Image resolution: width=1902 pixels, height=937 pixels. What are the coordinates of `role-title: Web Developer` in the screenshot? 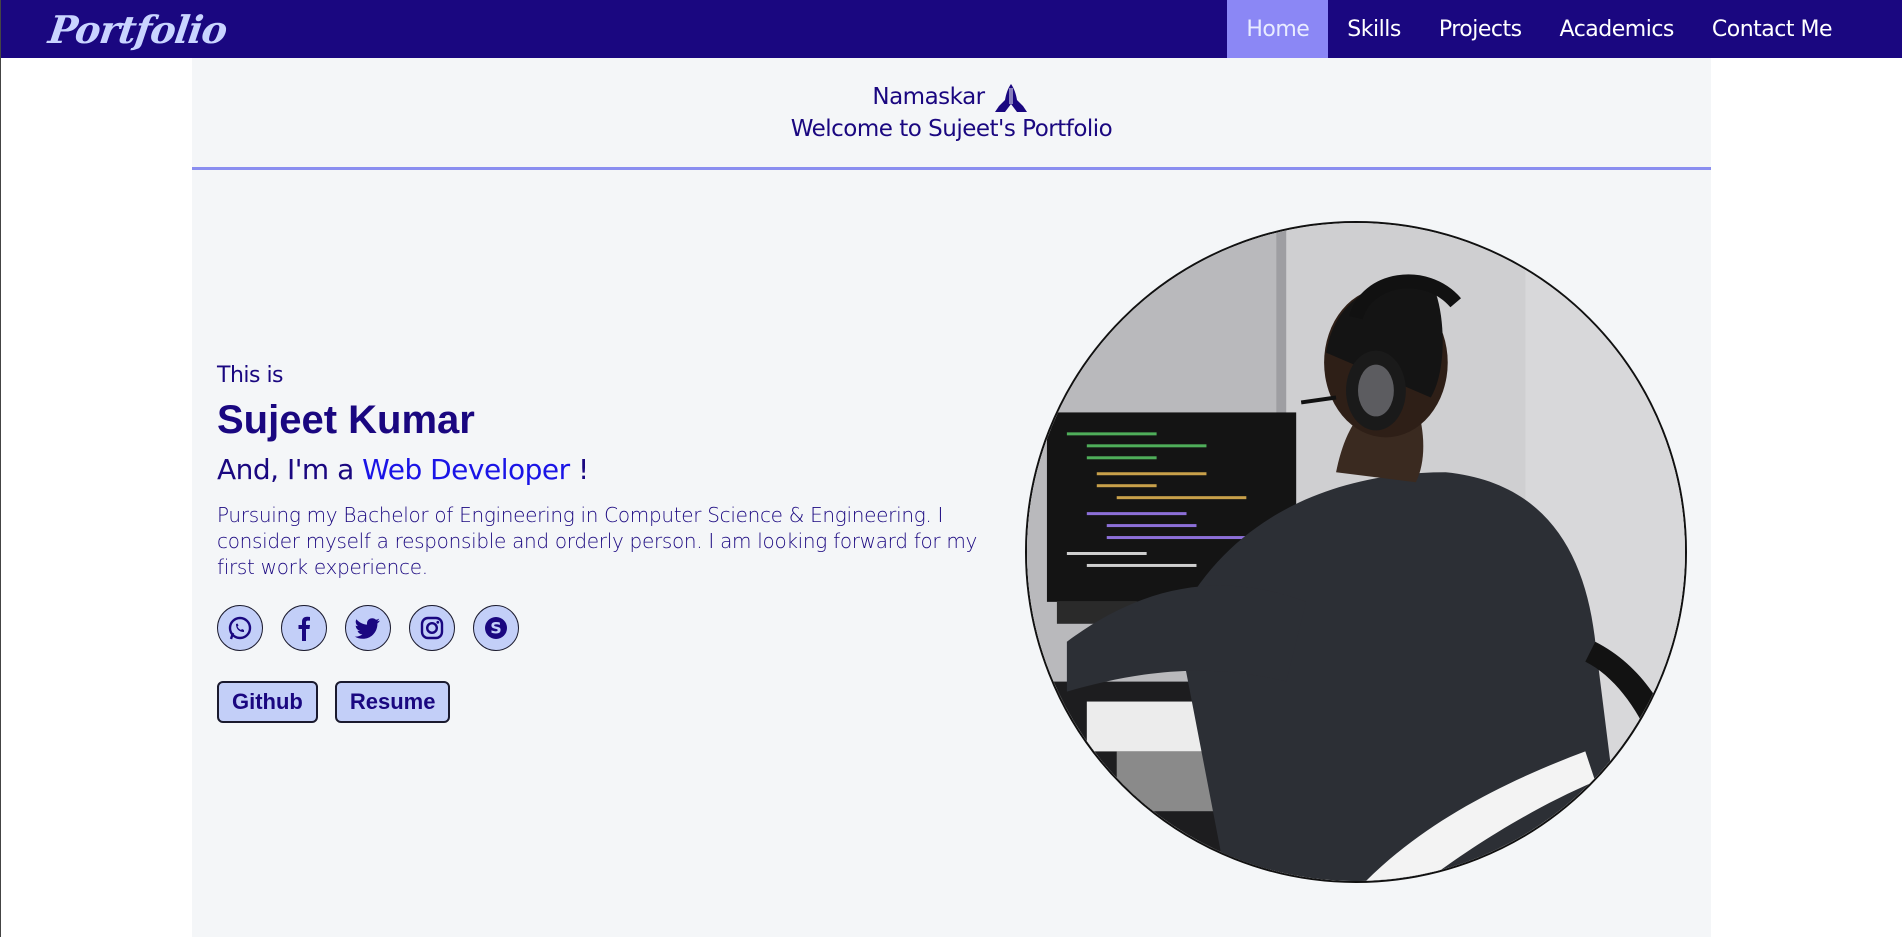 It's located at (466, 469).